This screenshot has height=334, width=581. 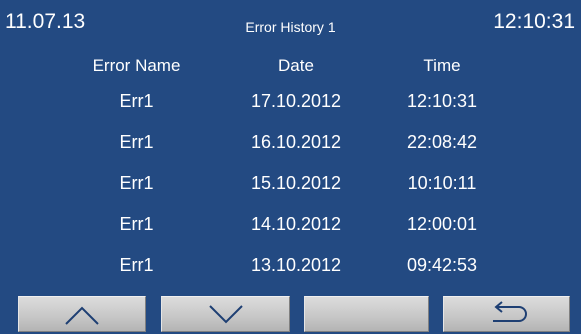 I want to click on scroll-down-button, so click(x=225, y=314).